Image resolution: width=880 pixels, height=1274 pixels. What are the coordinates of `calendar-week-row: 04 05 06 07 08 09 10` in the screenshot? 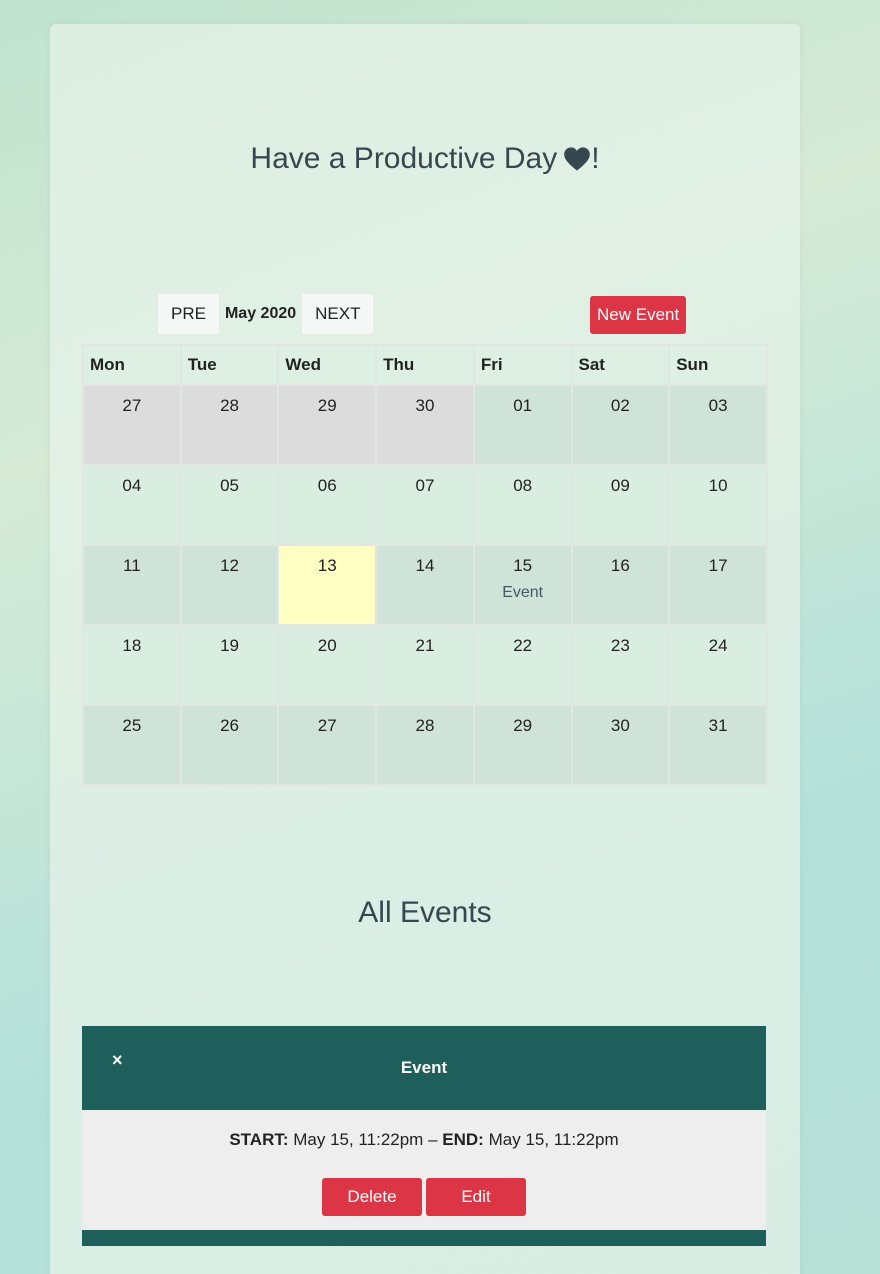 It's located at (425, 505).